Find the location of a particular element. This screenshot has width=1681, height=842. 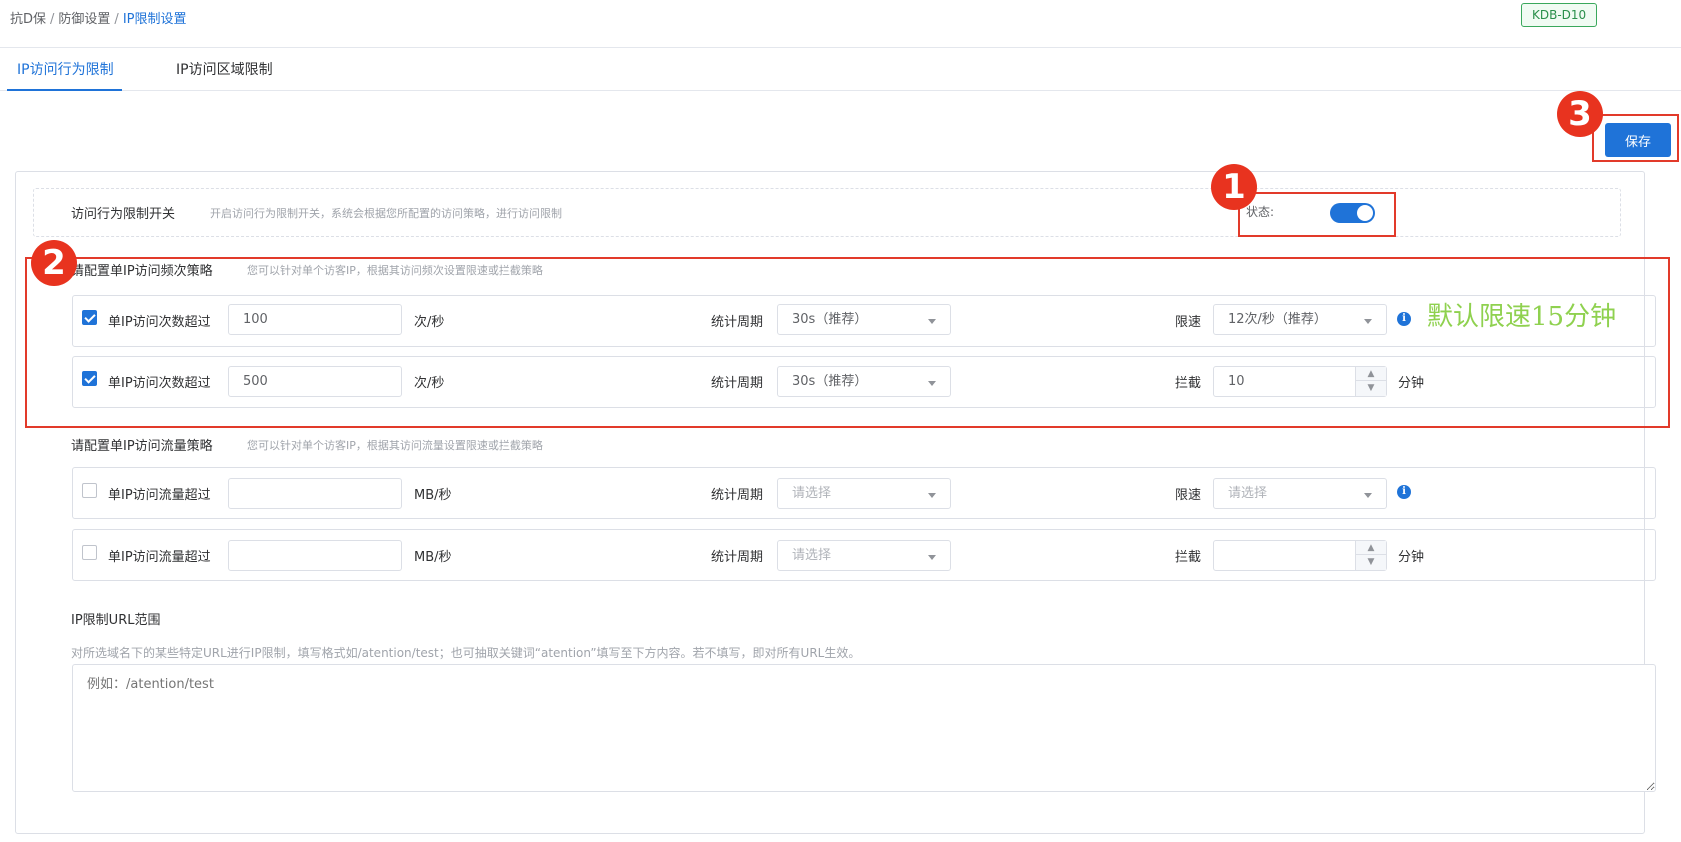

breadcrumb-item-home: 抗D保 is located at coordinates (28, 19).